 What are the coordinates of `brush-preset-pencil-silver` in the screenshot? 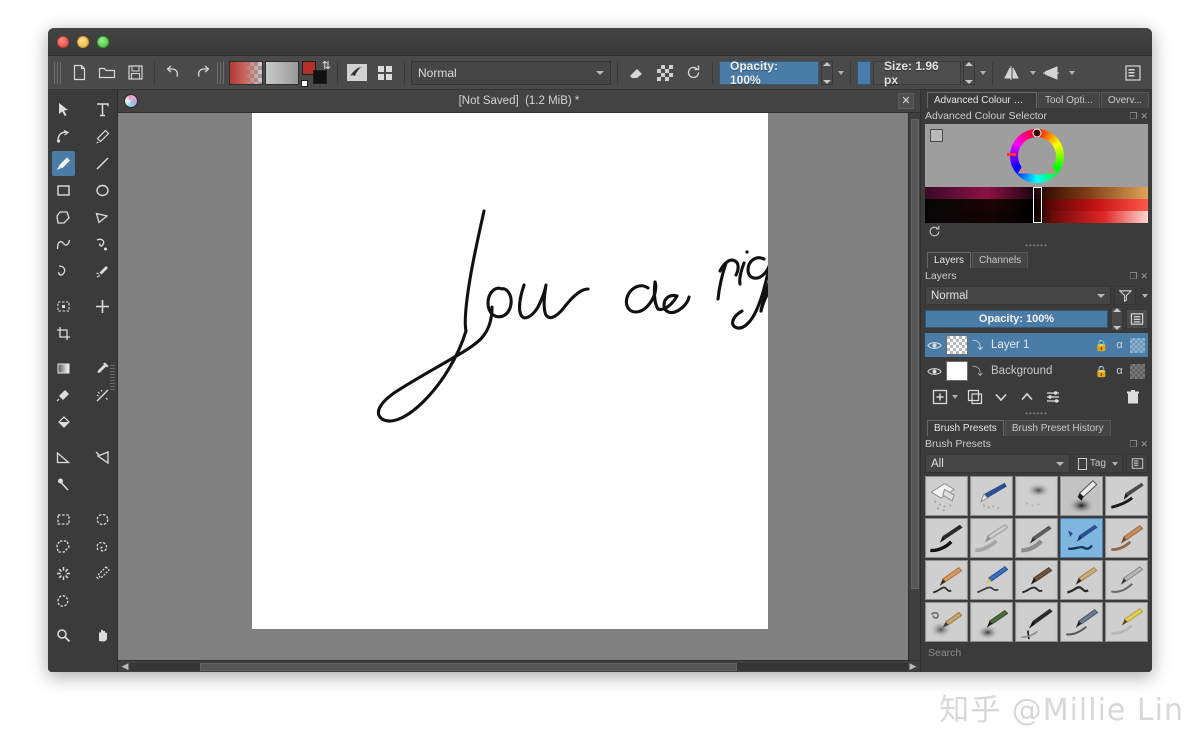 It's located at (991, 538).